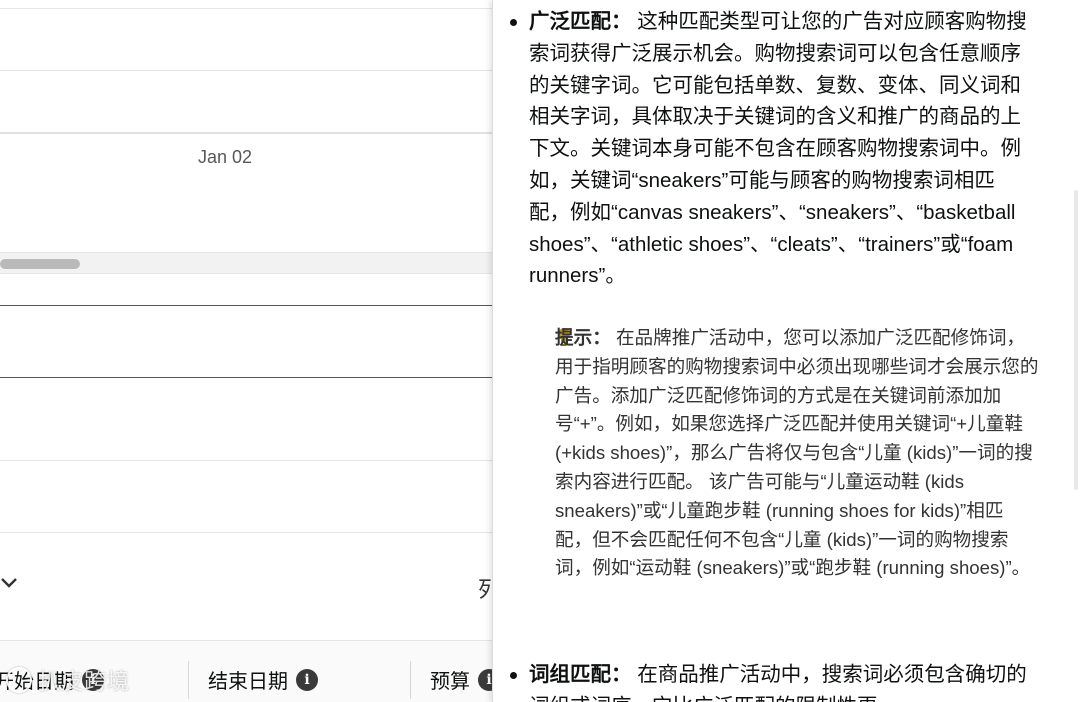 The width and height of the screenshot is (1080, 702). What do you see at coordinates (580, 674) in the screenshot?
I see `phrase-match-term: 词组匹配：` at bounding box center [580, 674].